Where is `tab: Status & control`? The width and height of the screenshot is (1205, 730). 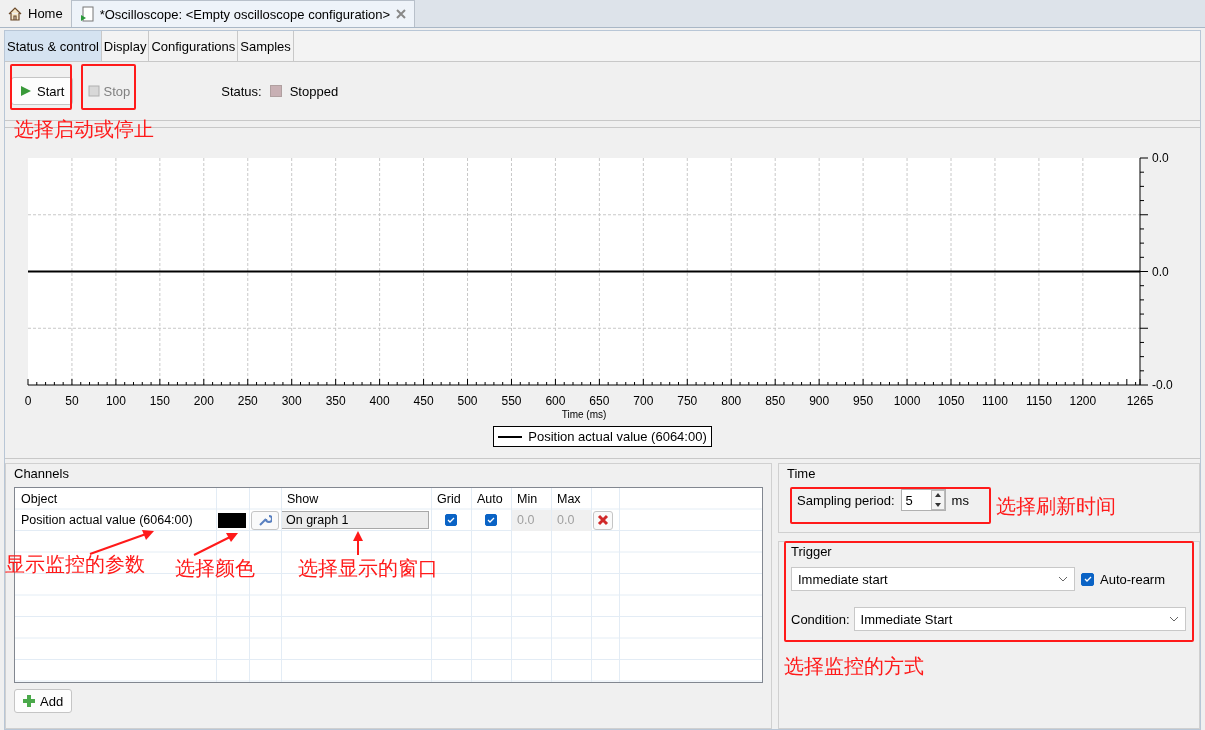 tab: Status & control is located at coordinates (53, 46).